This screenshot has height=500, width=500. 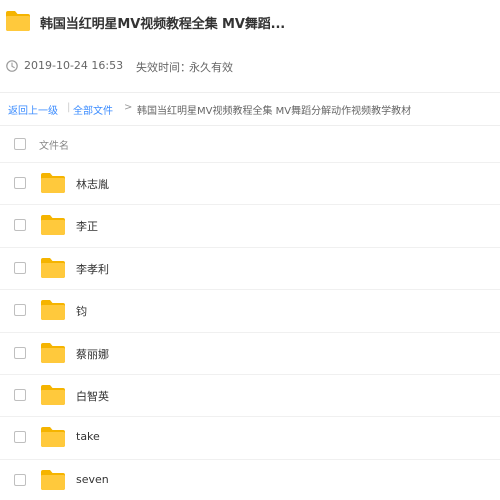 I want to click on expire-label: 失效时间：, so click(x=163, y=67).